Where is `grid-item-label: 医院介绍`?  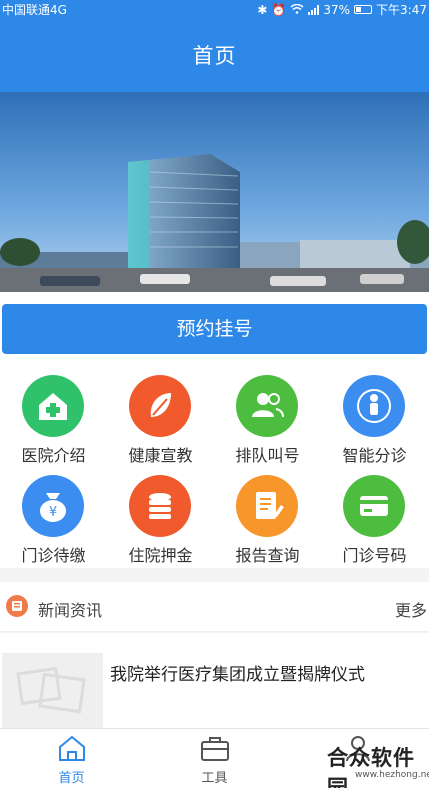
grid-item-label: 医院介绍 is located at coordinates (53, 455).